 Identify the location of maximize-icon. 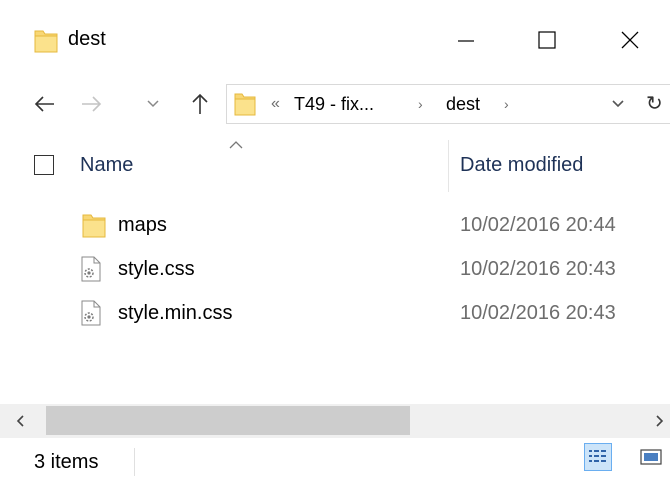
(547, 40).